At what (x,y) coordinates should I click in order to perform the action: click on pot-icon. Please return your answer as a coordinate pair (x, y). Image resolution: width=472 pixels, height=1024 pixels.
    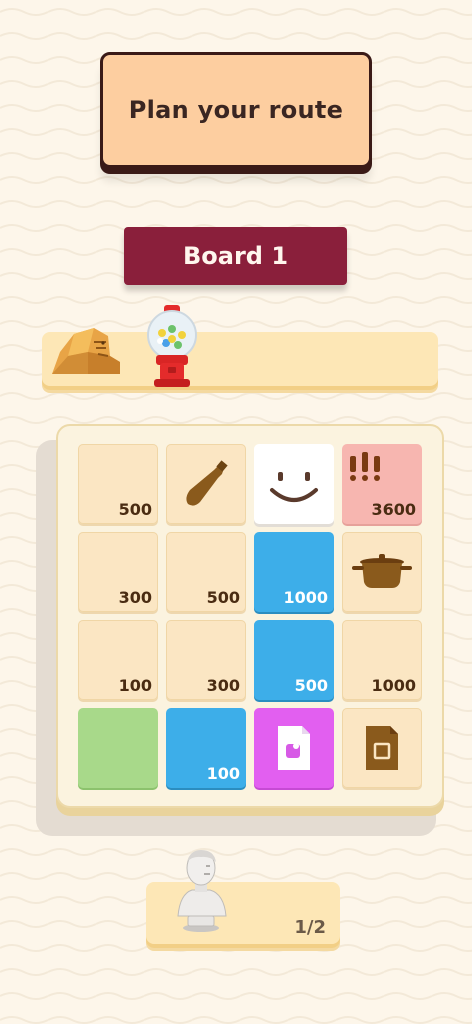
    Looking at the image, I should click on (382, 571).